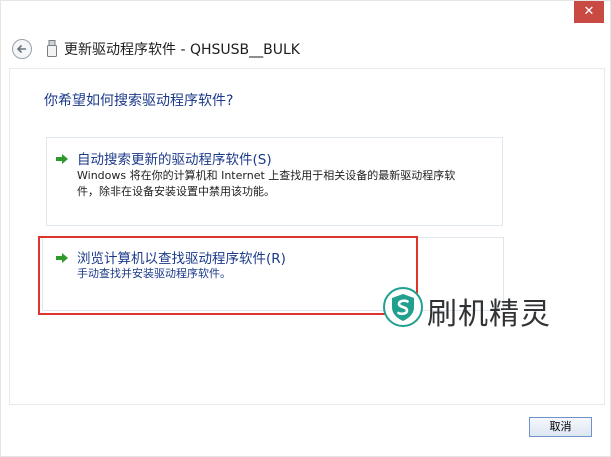 The width and height of the screenshot is (611, 457). I want to click on back-arrow-icon, so click(21, 49).